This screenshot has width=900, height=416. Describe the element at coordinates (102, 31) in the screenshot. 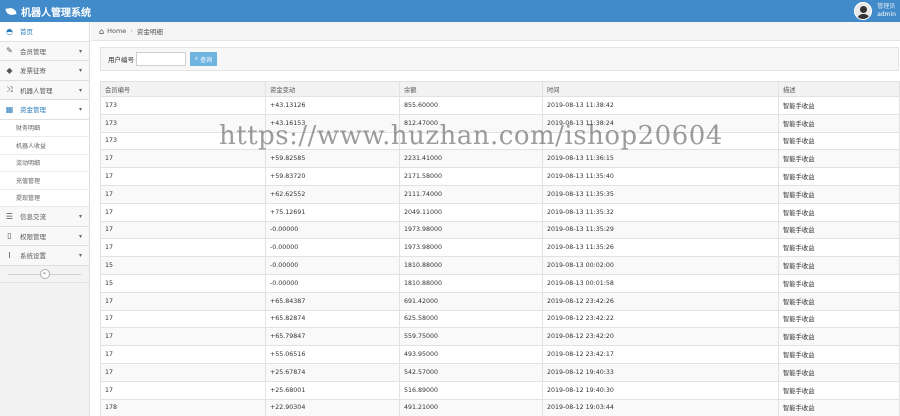

I see `home-icon: ⌂` at that location.